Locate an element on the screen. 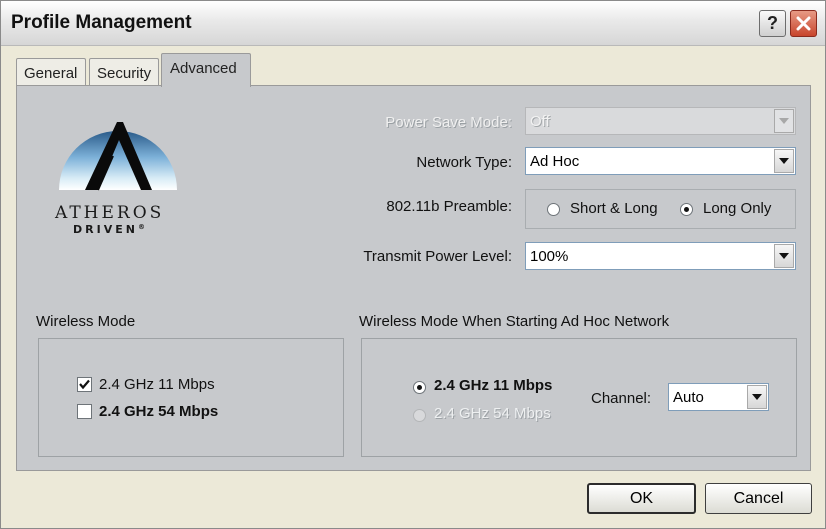  channel-label: Channel: is located at coordinates (621, 398).